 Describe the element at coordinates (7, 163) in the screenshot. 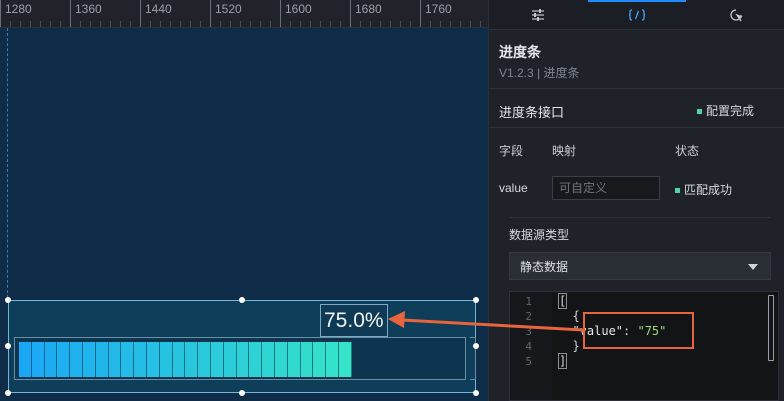

I see `alignment-guide` at that location.